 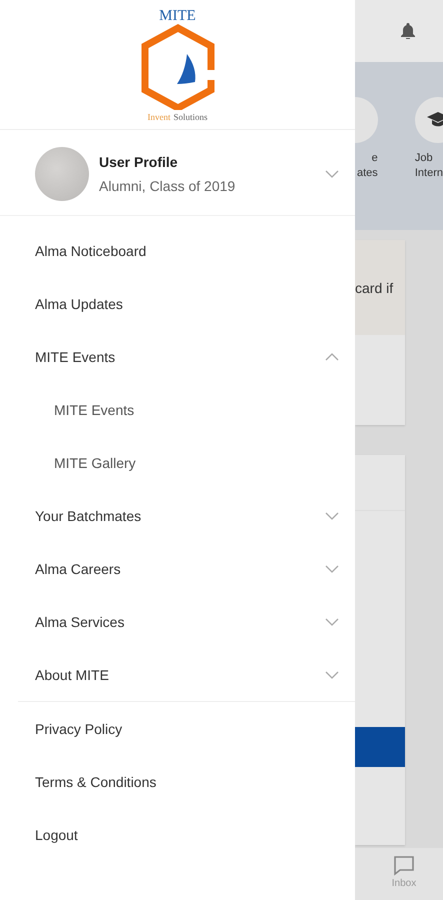 What do you see at coordinates (177, 674) in the screenshot?
I see `menu-item: About MITE` at bounding box center [177, 674].